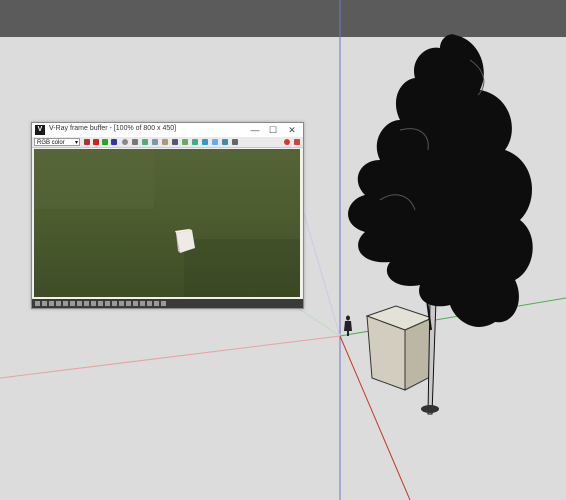 The width and height of the screenshot is (566, 500). I want to click on logo-icon: V, so click(40, 130).